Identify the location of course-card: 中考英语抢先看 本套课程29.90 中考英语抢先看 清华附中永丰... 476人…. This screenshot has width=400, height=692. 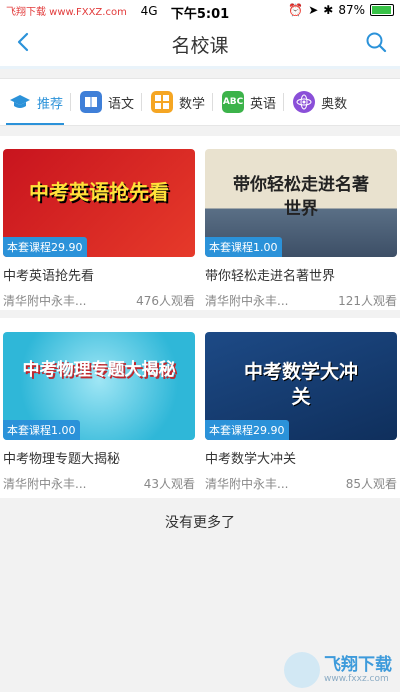
(99, 229).